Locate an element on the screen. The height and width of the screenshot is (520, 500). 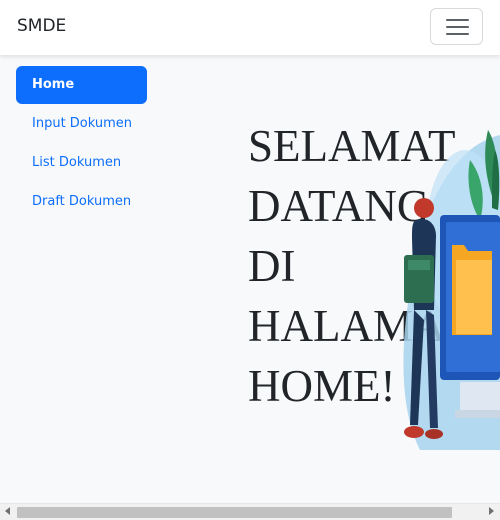
sidebar-item-home: Home is located at coordinates (81, 85).